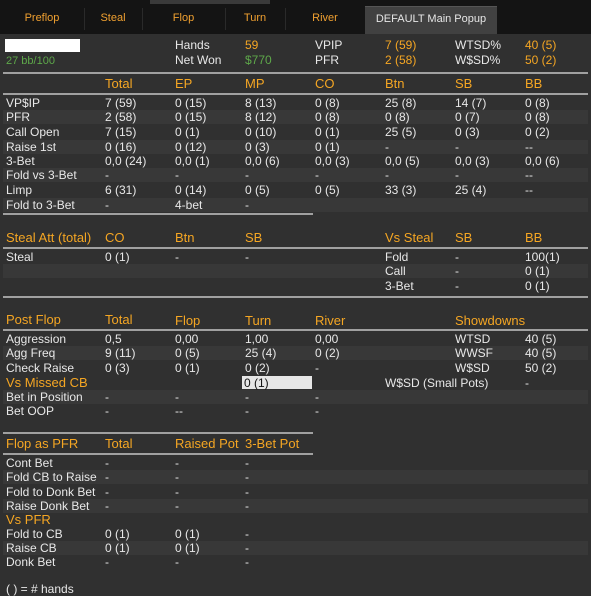 Image resolution: width=591 pixels, height=596 pixels. What do you see at coordinates (327, 60) in the screenshot?
I see `pfr-label: PFR` at bounding box center [327, 60].